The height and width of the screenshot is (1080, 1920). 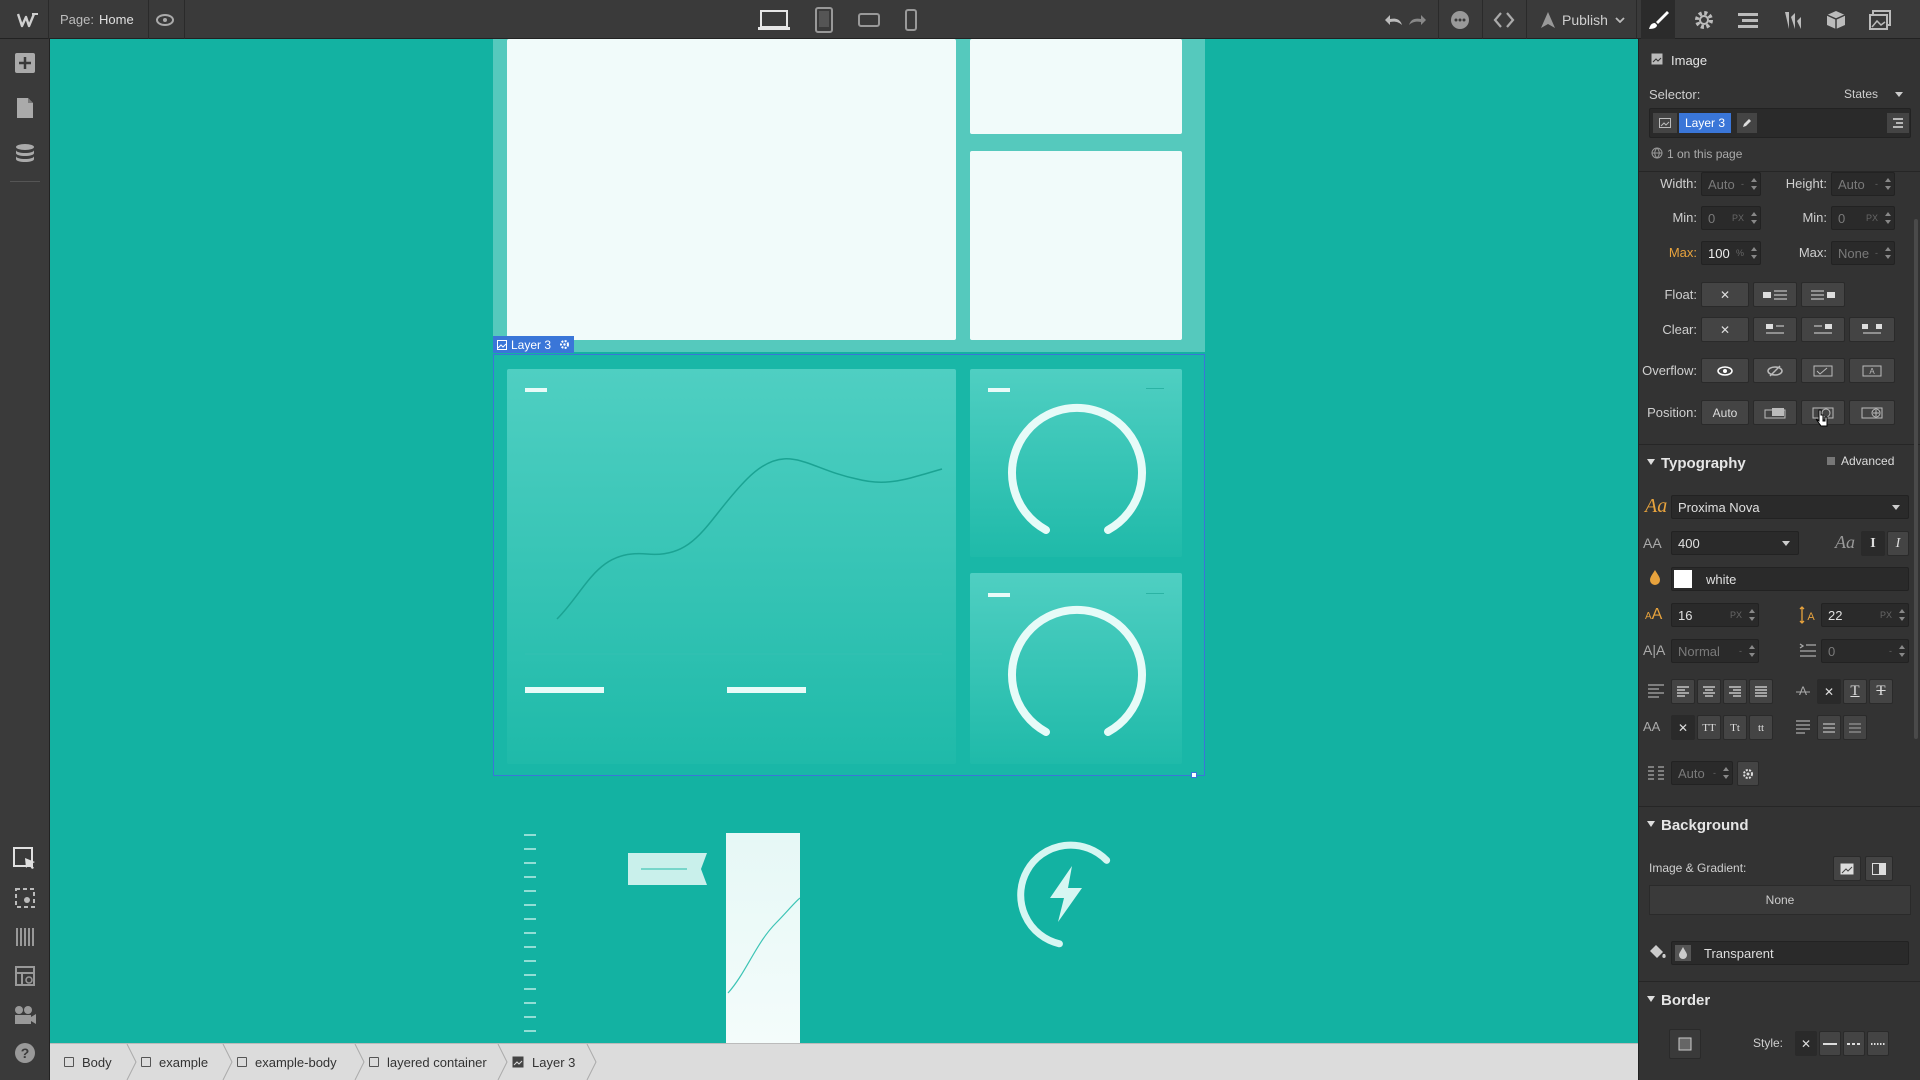 What do you see at coordinates (1735, 691) in the screenshot?
I see `align-right-button` at bounding box center [1735, 691].